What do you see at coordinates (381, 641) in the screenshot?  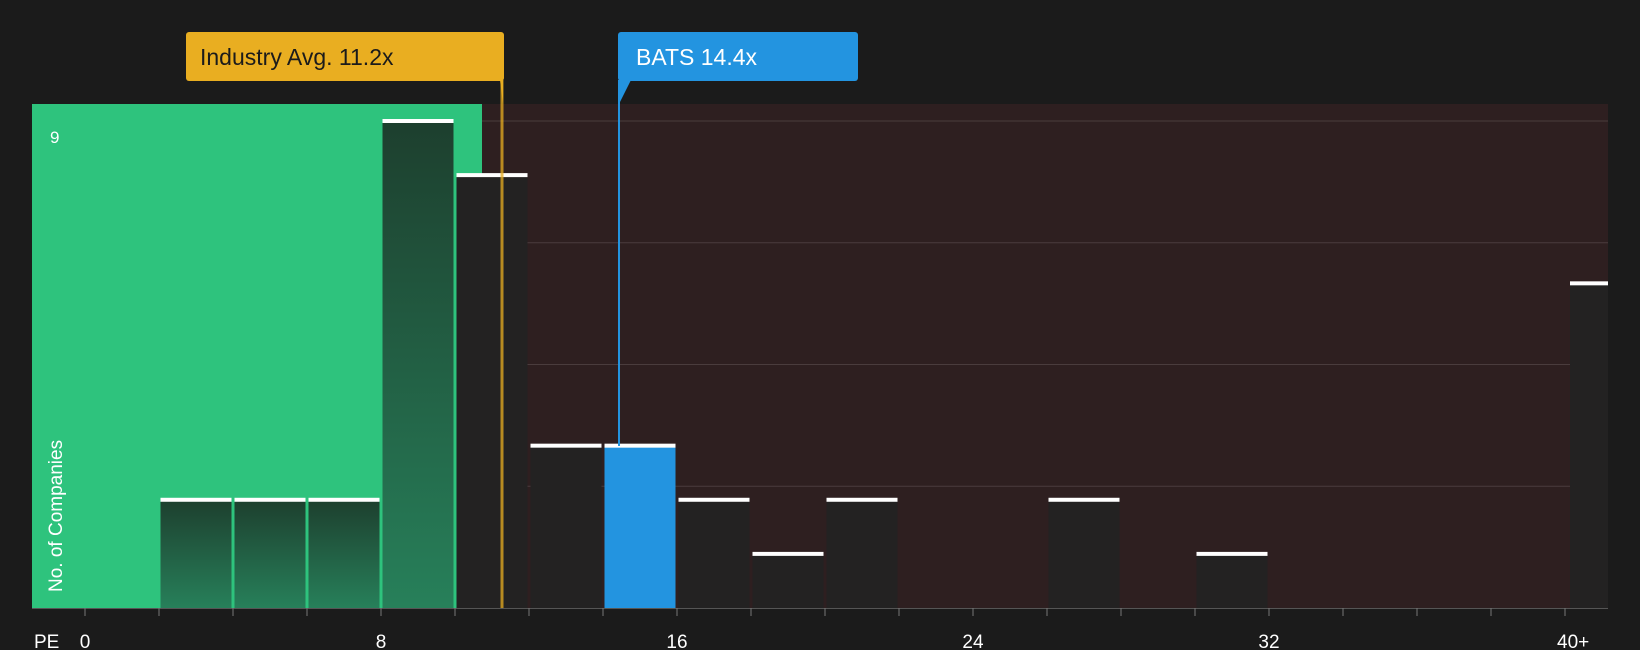 I see `x-tick-label: 8` at bounding box center [381, 641].